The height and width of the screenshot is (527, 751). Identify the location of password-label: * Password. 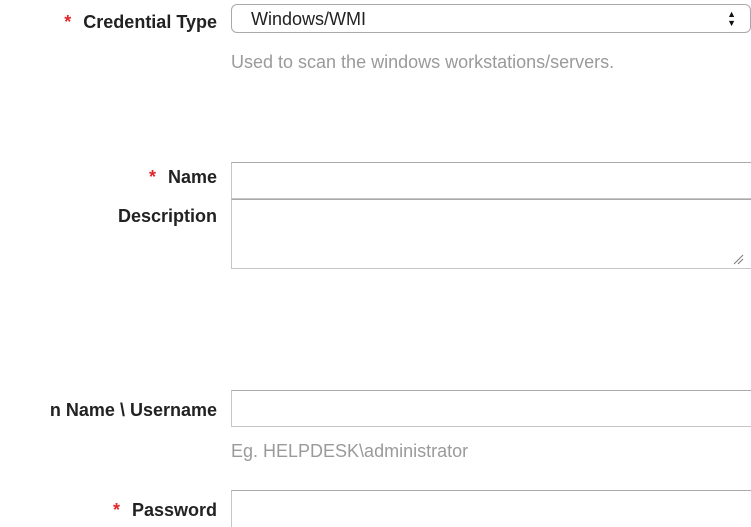
(165, 510).